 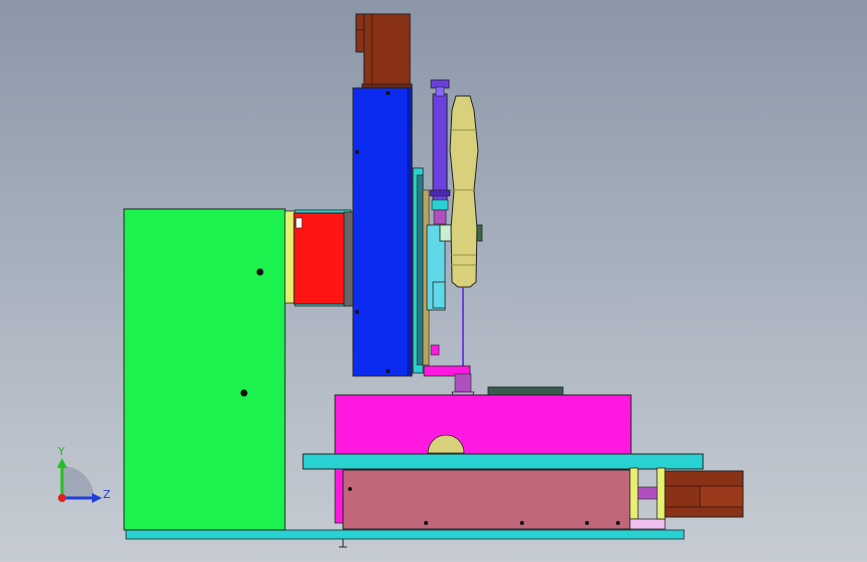 I want to click on y-axis-label: Y, so click(x=61, y=451).